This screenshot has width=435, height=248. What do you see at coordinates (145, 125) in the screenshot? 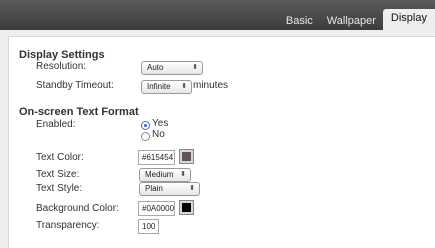
I see `enabled-yes-radio` at bounding box center [145, 125].